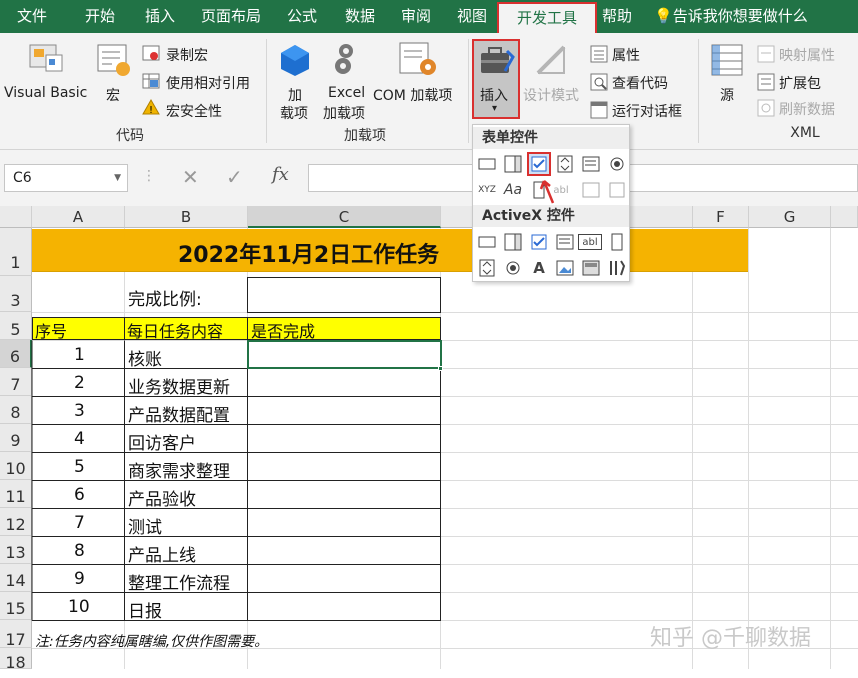  Describe the element at coordinates (152, 642) in the screenshot. I see `footnote: 注:任务内容纯属瞎编,仅供作图需要。` at that location.